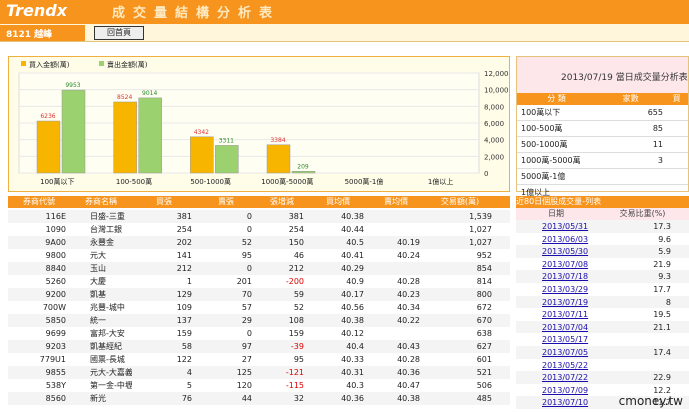 This screenshot has height=412, width=689. Describe the element at coordinates (55, 242) in the screenshot. I see `broker-code: 9A00` at that location.